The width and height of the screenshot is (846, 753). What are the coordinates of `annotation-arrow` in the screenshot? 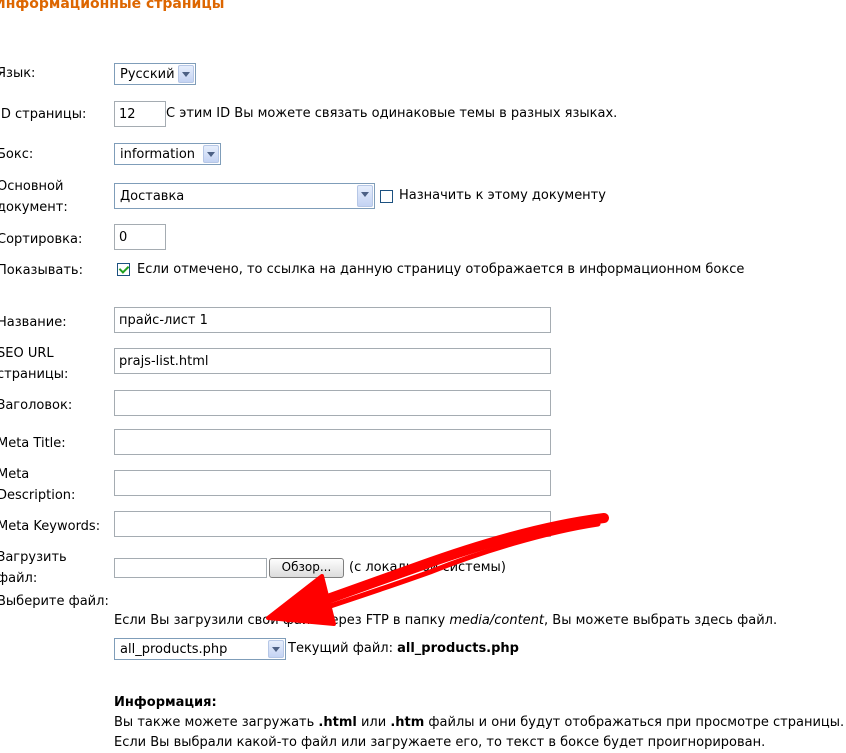 It's located at (437, 569).